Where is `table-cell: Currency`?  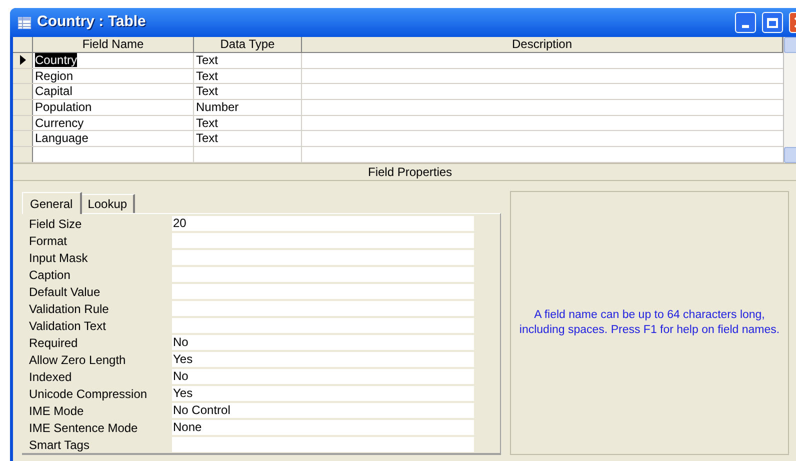
table-cell: Currency is located at coordinates (59, 123).